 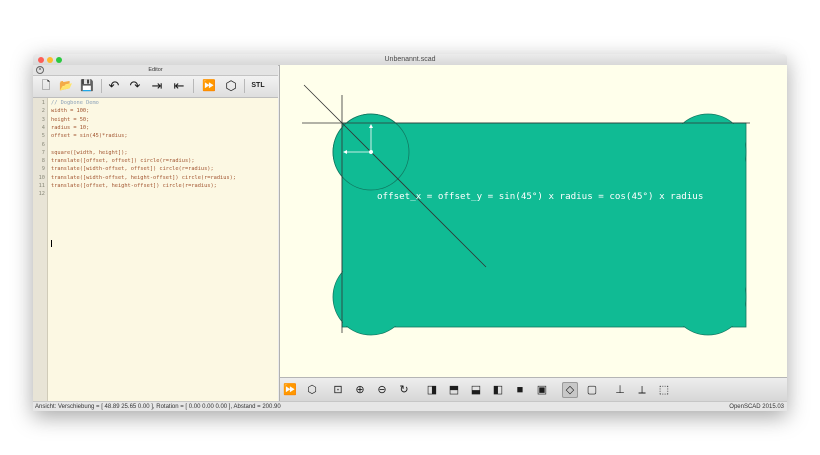 I want to click on code-line: width = 100;, so click(x=70, y=111).